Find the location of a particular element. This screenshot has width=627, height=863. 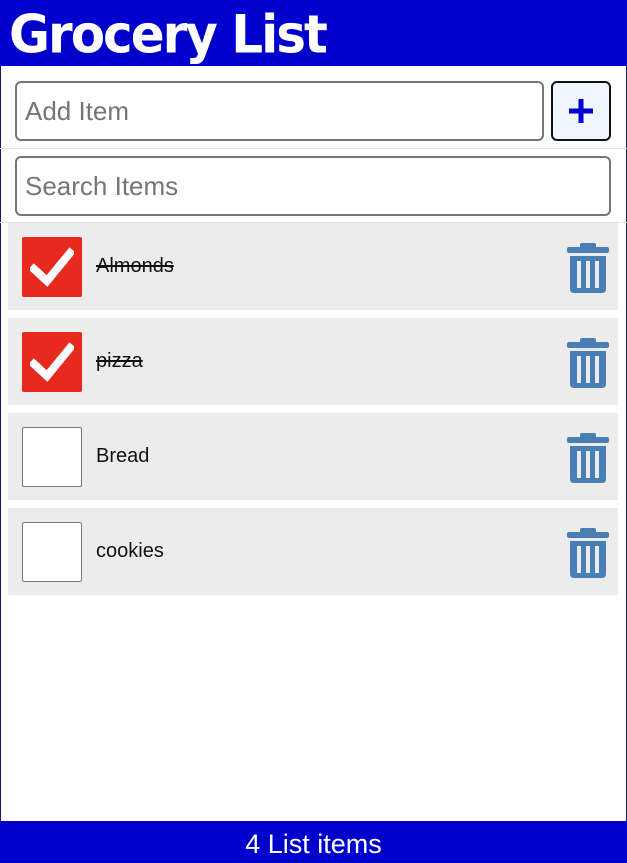

app-footer: 4 List items is located at coordinates (313, 842).